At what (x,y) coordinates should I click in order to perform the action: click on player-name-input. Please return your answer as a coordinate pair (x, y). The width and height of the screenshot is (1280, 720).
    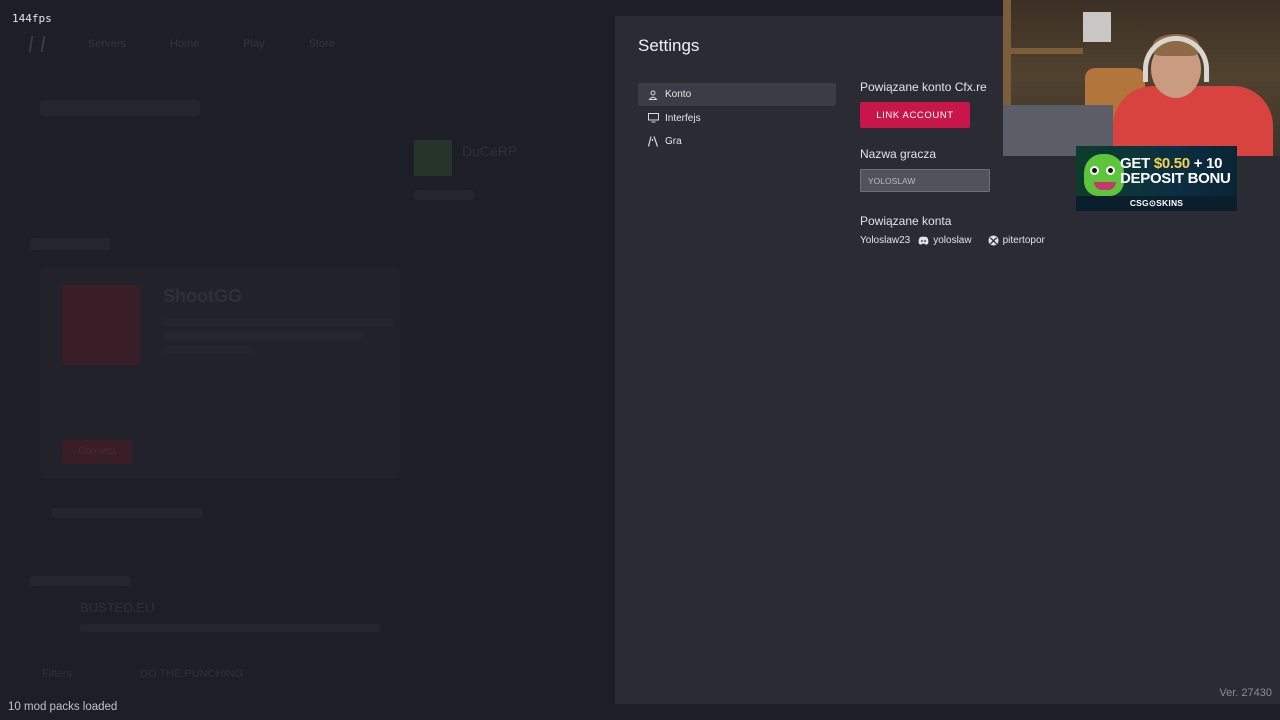
    Looking at the image, I should click on (925, 180).